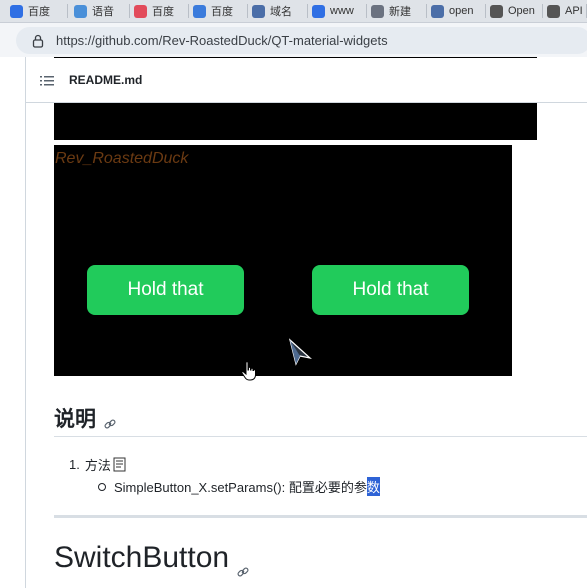 This screenshot has height=588, width=587. What do you see at coordinates (119, 464) in the screenshot?
I see `notepad-icon` at bounding box center [119, 464].